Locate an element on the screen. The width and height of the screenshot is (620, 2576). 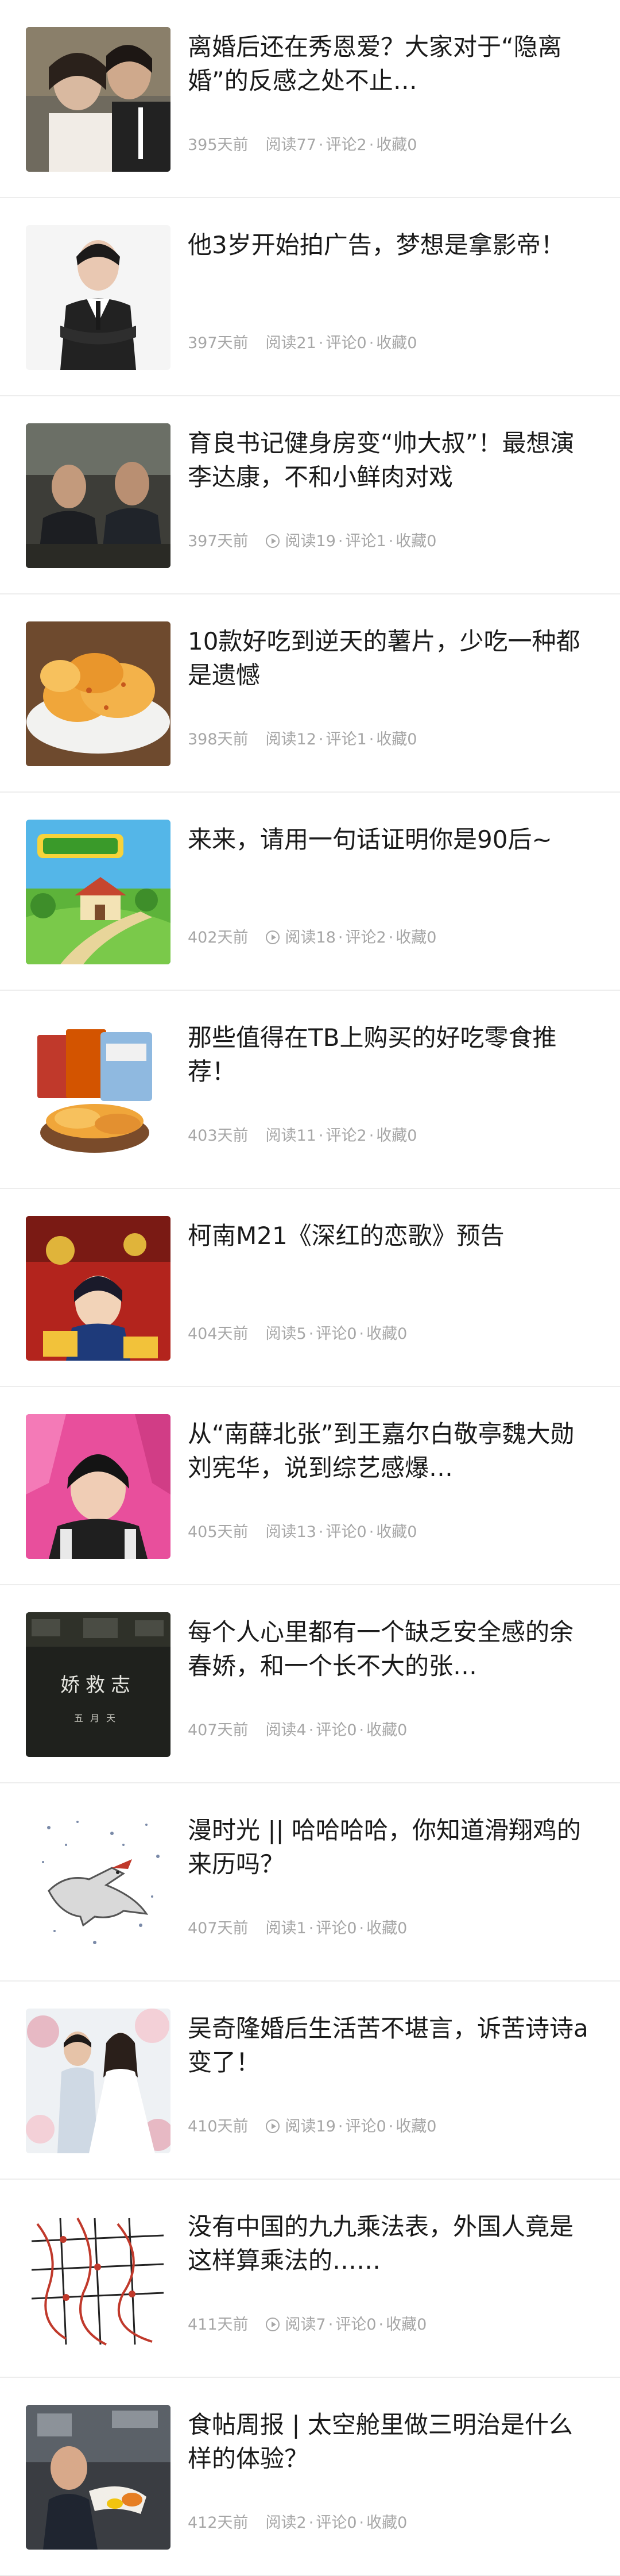
poster-subtitle: 五月天 is located at coordinates (98, 1719).